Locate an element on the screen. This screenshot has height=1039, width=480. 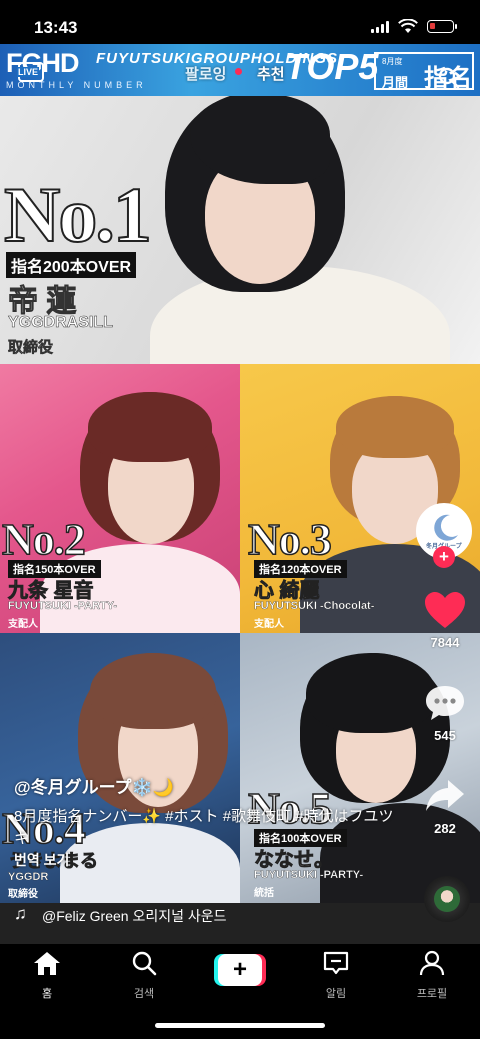
comment-count: 545 is located at coordinates (445, 735).